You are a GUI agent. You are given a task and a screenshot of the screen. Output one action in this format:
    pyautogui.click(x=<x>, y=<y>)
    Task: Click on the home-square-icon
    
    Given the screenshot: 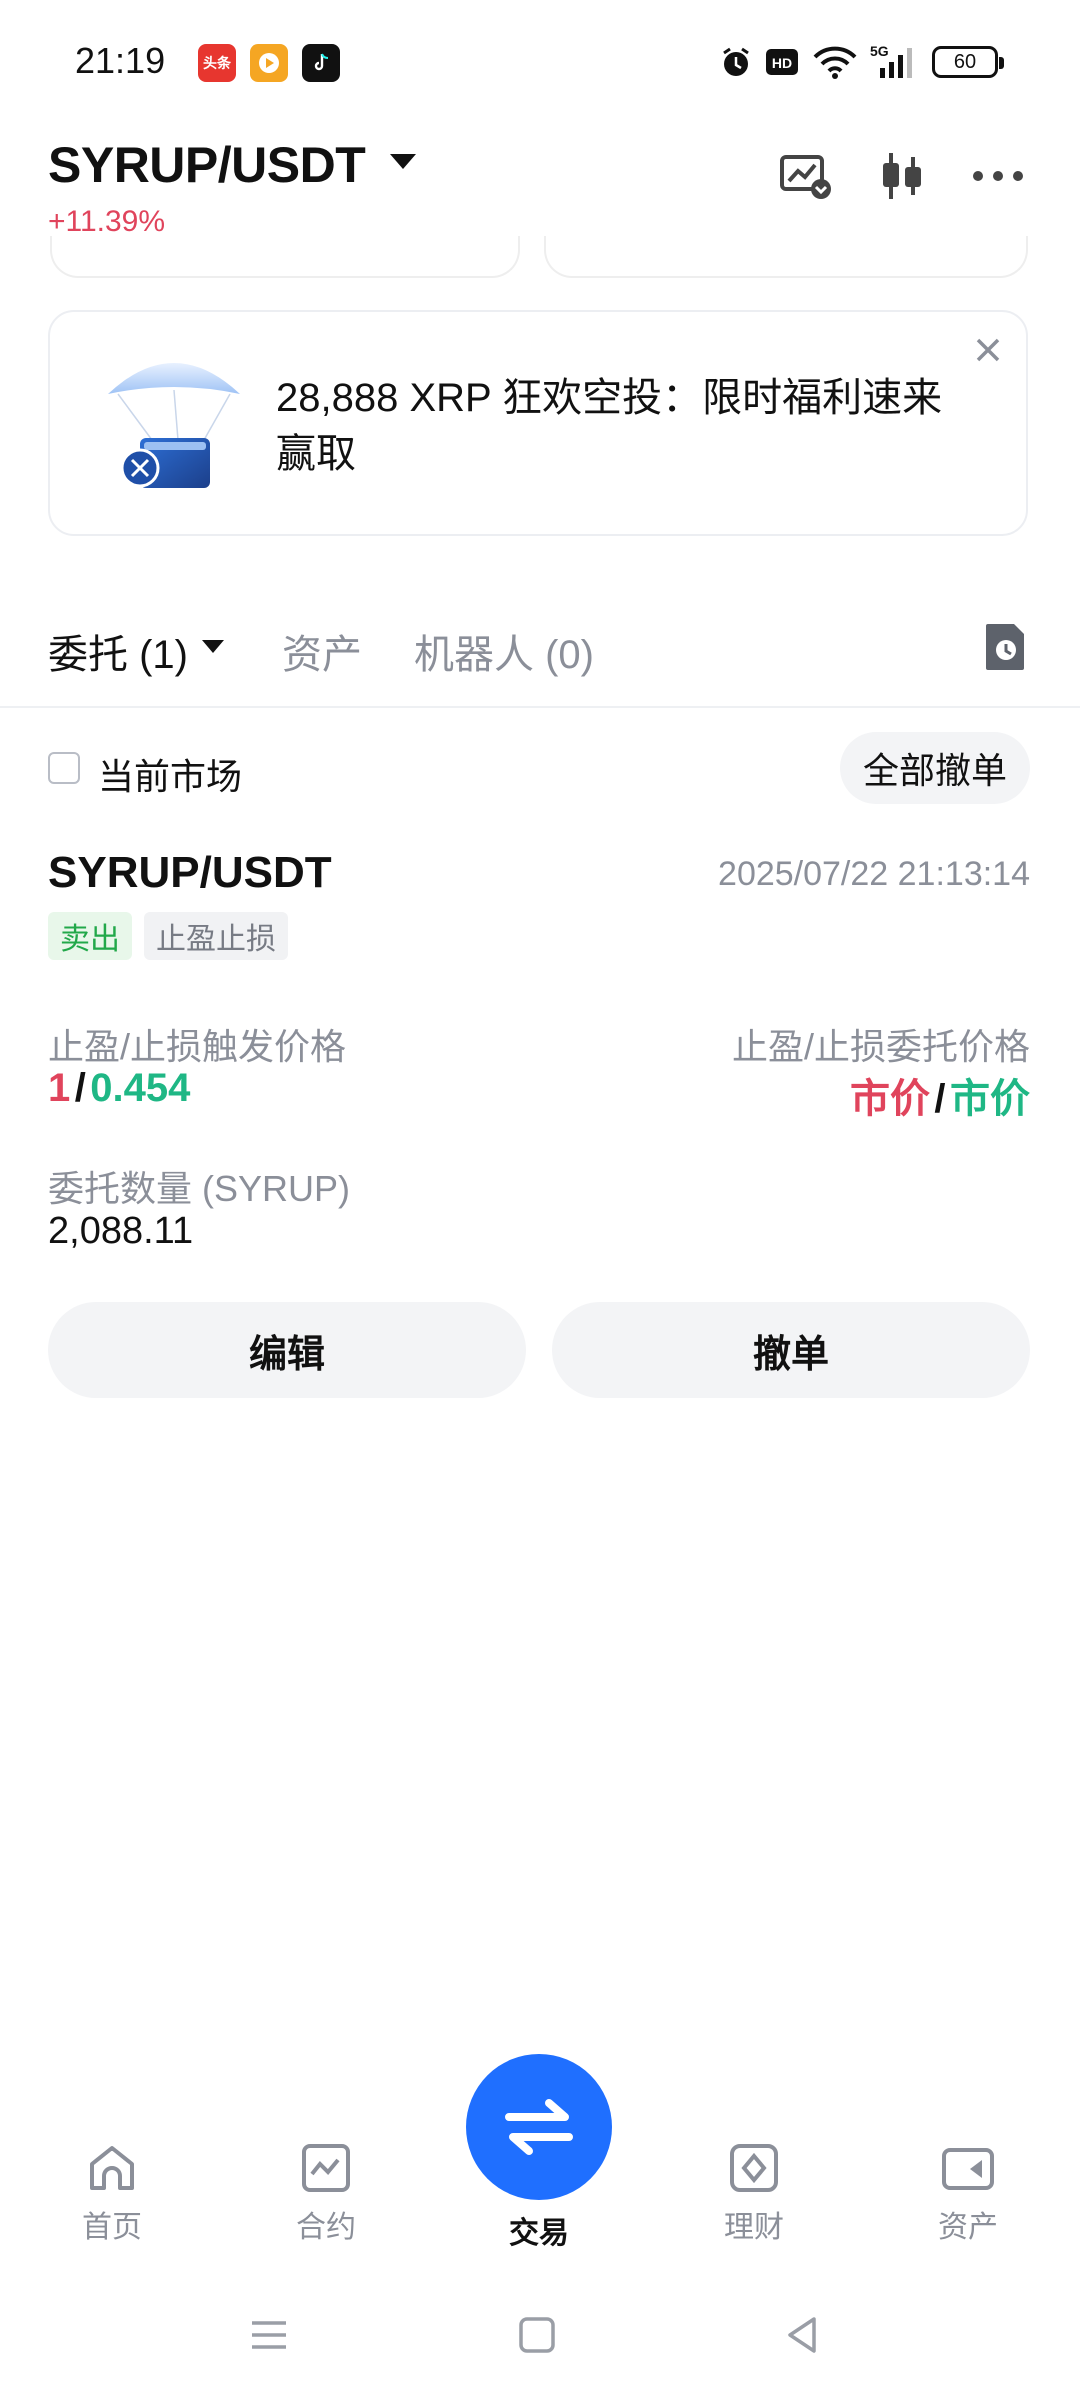 What is the action you would take?
    pyautogui.click(x=537, y=2335)
    